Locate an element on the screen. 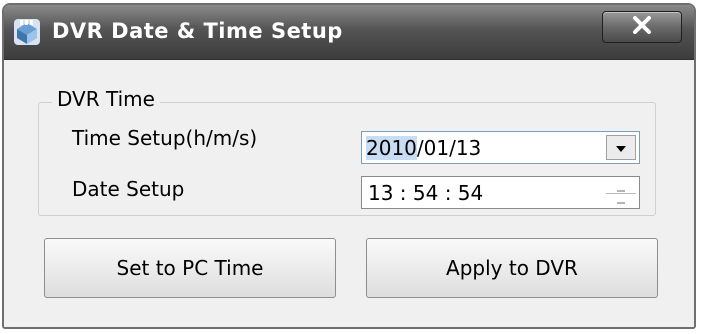 The width and height of the screenshot is (702, 334). time-value: 13 : 54 : 54 is located at coordinates (426, 193).